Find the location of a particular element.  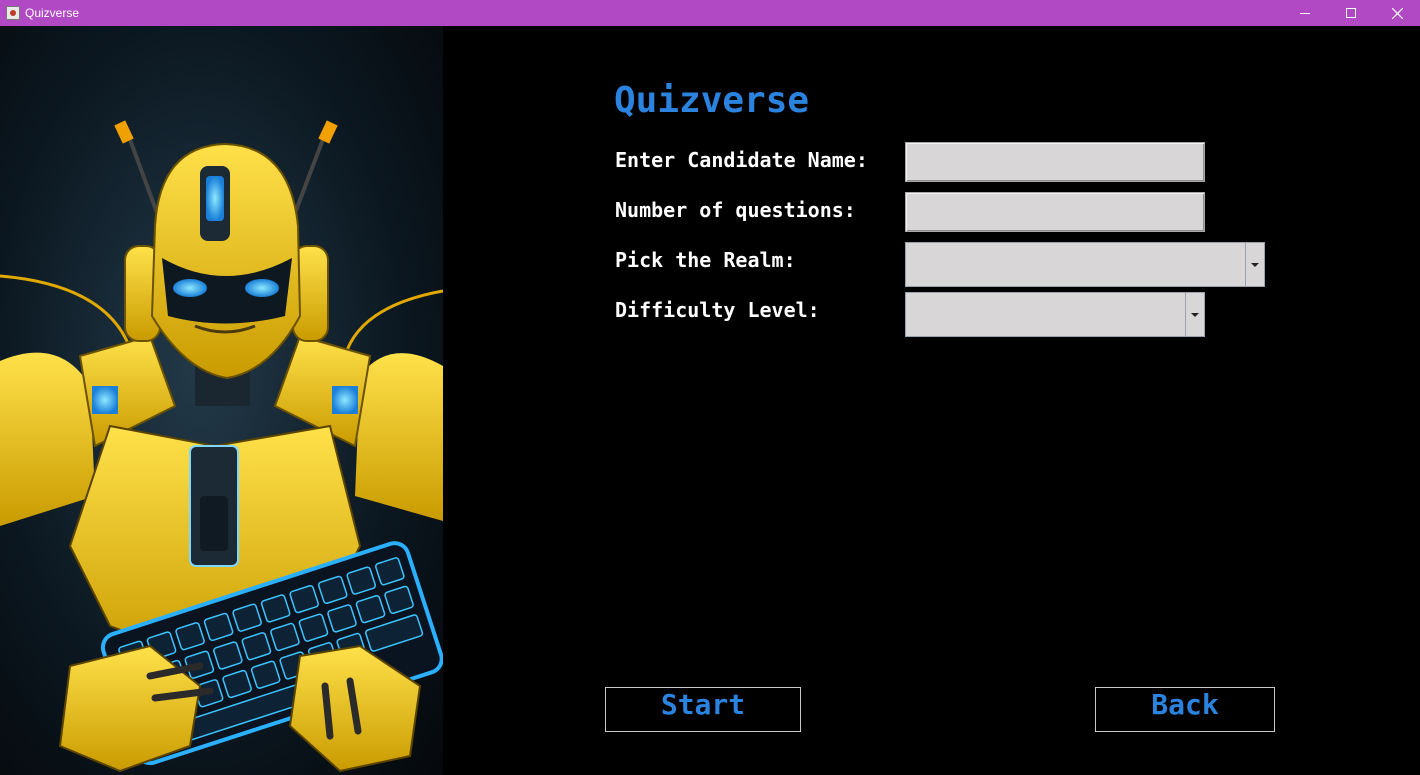

realm-label: Pick the Realm: is located at coordinates (705, 260).